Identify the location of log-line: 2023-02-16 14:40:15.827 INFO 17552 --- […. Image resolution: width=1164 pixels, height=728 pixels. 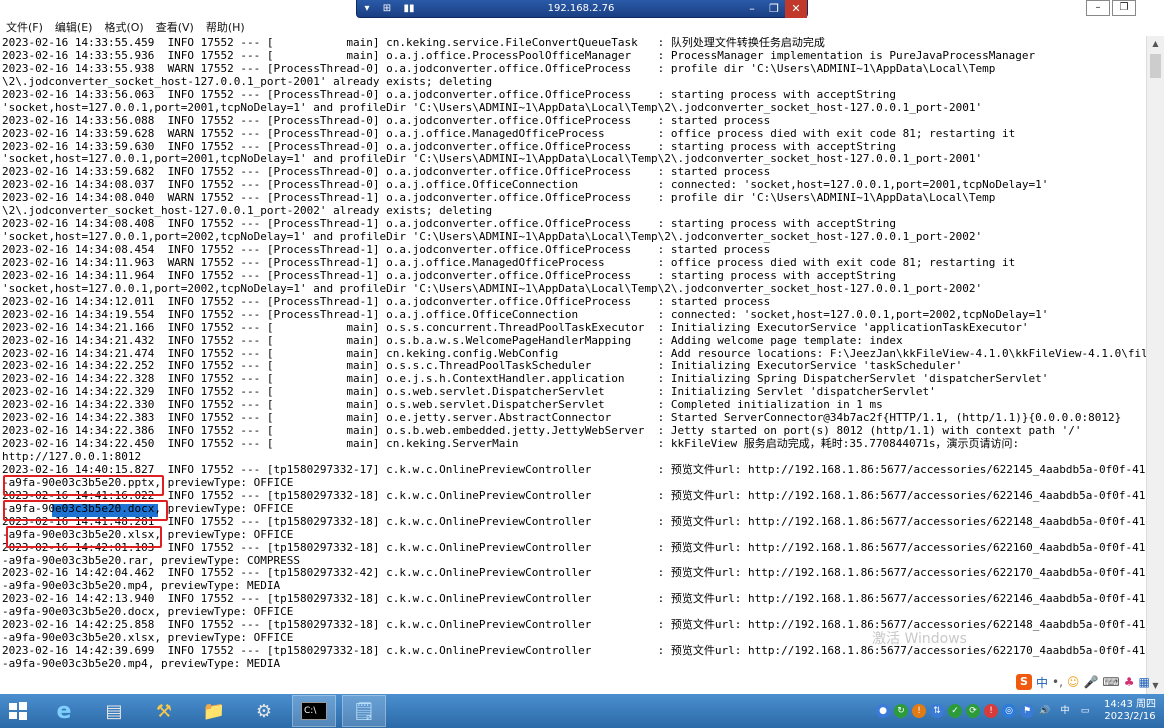
(574, 469).